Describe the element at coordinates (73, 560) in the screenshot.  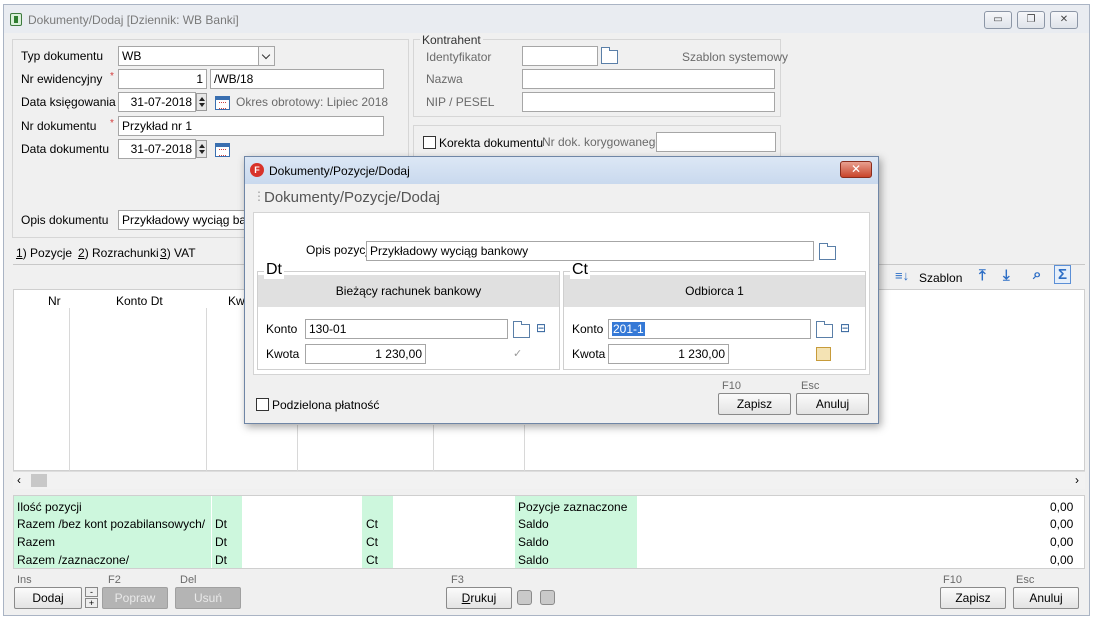
I see `summary-row-label: Razem /zaznaczone/` at that location.